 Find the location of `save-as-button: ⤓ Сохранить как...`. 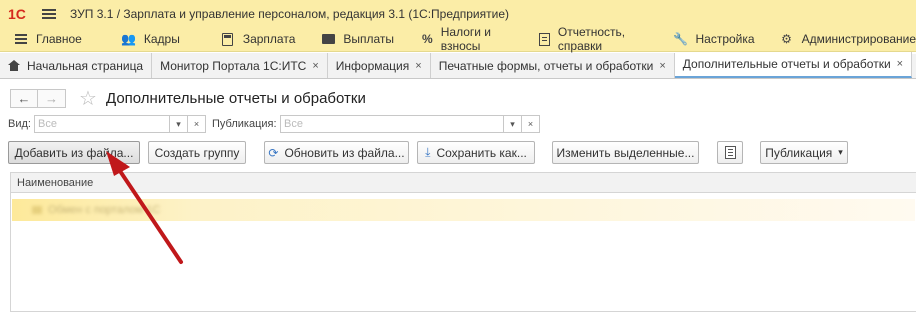

save-as-button: ⤓ Сохранить как... is located at coordinates (476, 152).